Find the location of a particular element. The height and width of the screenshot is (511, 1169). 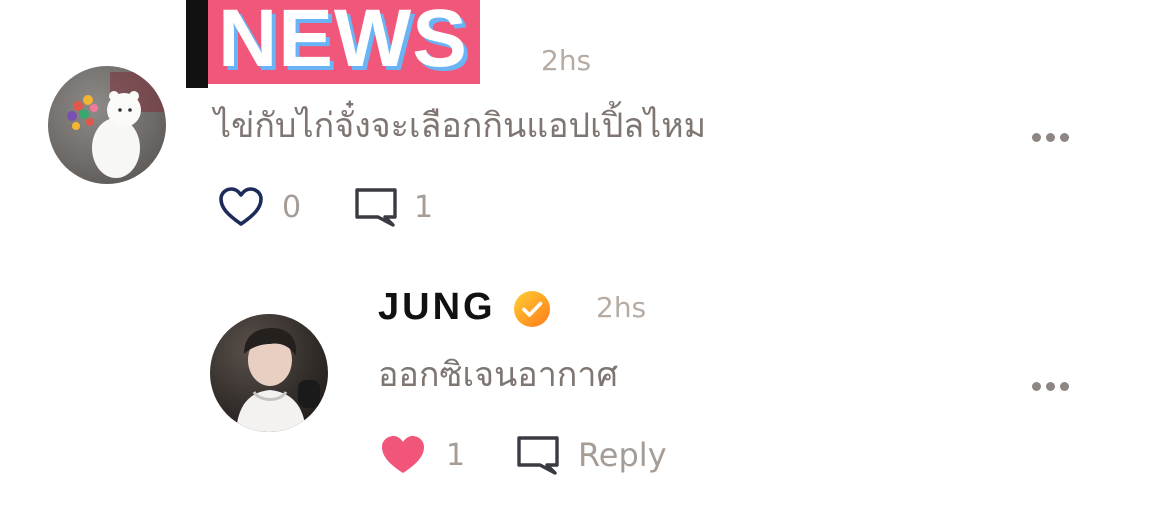

reply-avatar is located at coordinates (269, 373).